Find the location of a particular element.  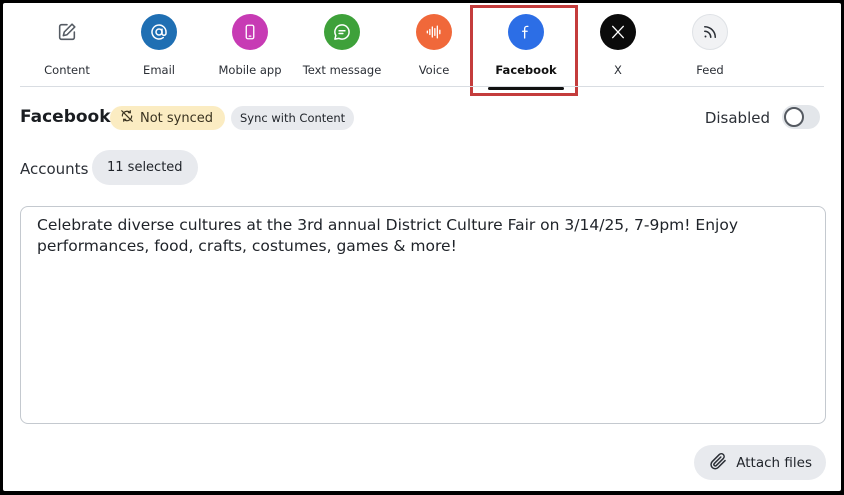

tab-feed: Feed is located at coordinates (710, 46).